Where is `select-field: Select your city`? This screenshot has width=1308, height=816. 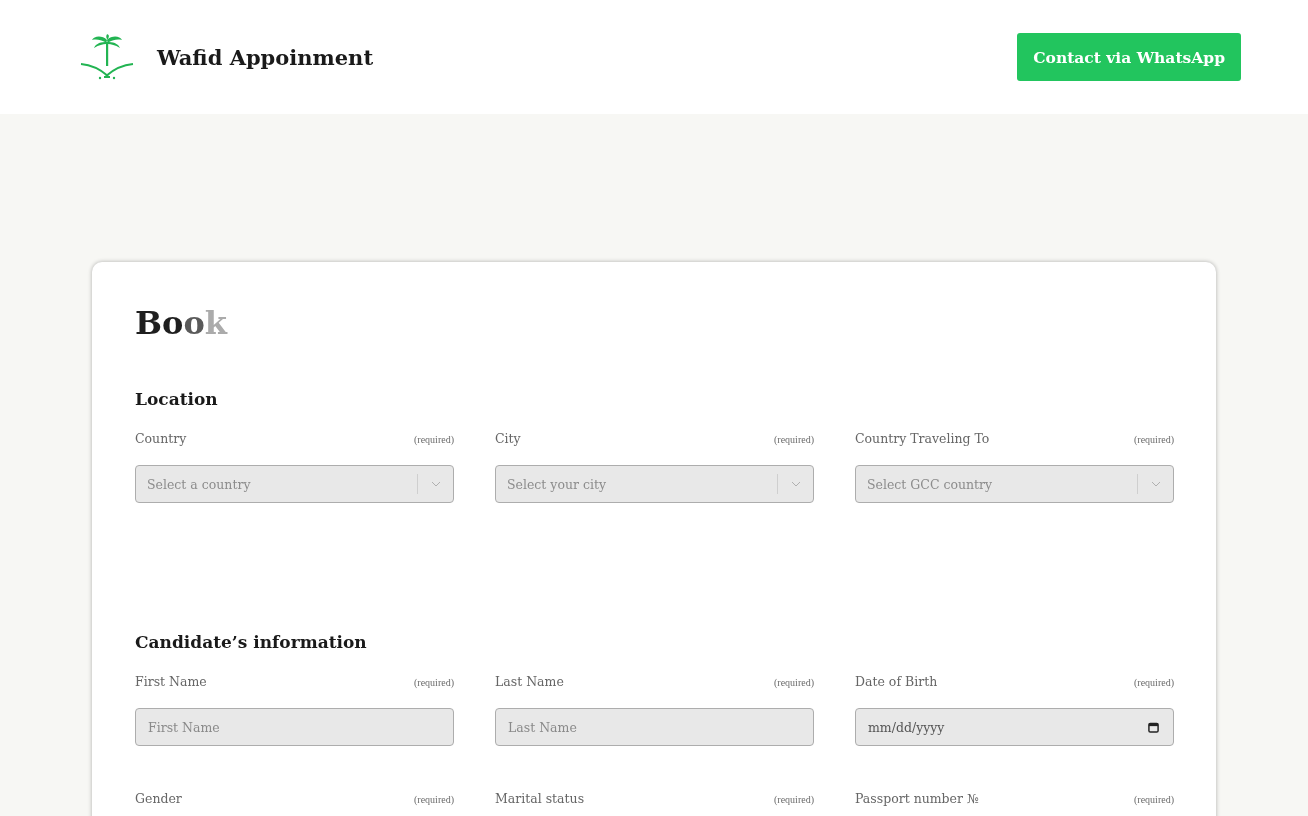
select-field: Select your city is located at coordinates (654, 484).